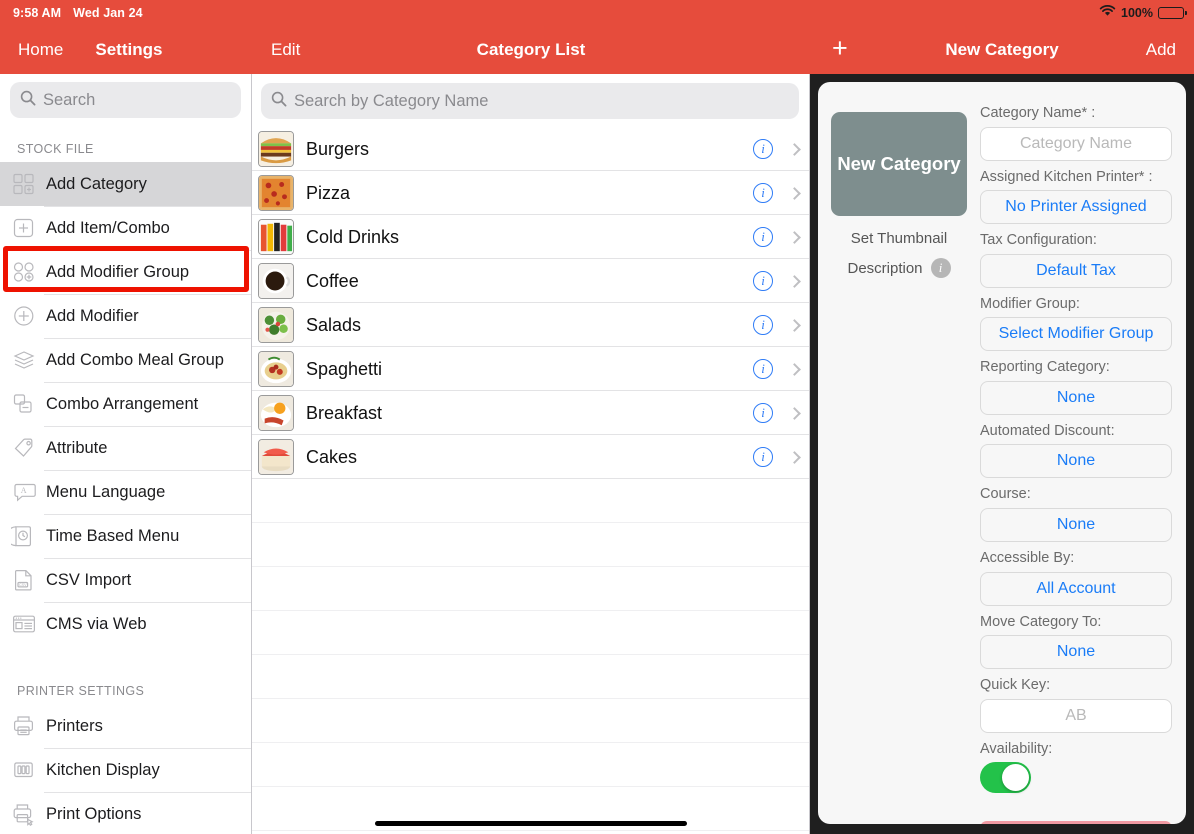 The image size is (1194, 834). What do you see at coordinates (125, 536) in the screenshot?
I see `sidebar-item-time-based-menu: Time Based Menu` at bounding box center [125, 536].